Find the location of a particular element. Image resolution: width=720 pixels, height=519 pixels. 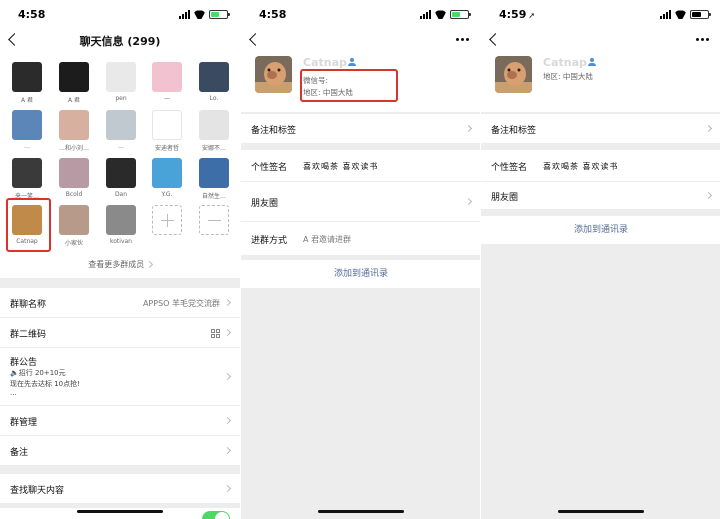

location-icon: ➚ is located at coordinates (532, 15).